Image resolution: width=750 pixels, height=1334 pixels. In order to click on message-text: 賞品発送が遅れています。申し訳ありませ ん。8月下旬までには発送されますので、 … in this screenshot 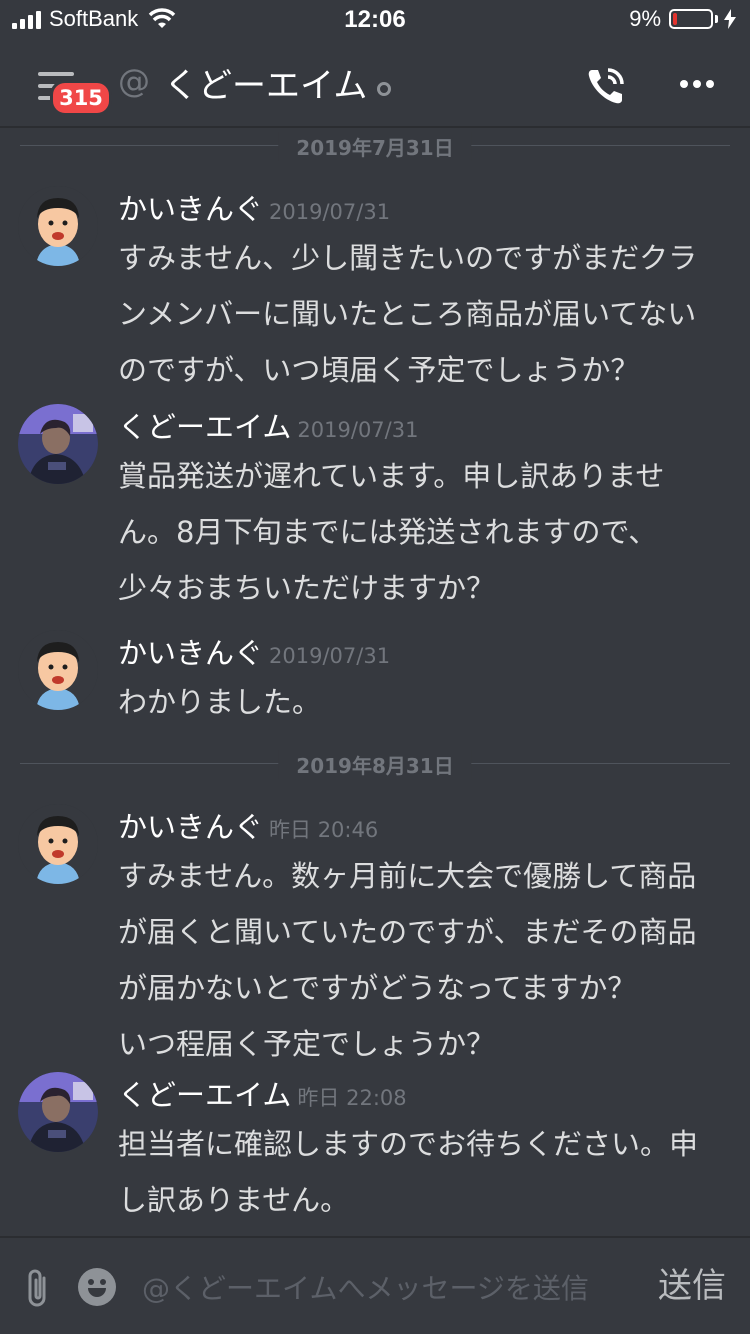, I will do `click(423, 532)`.